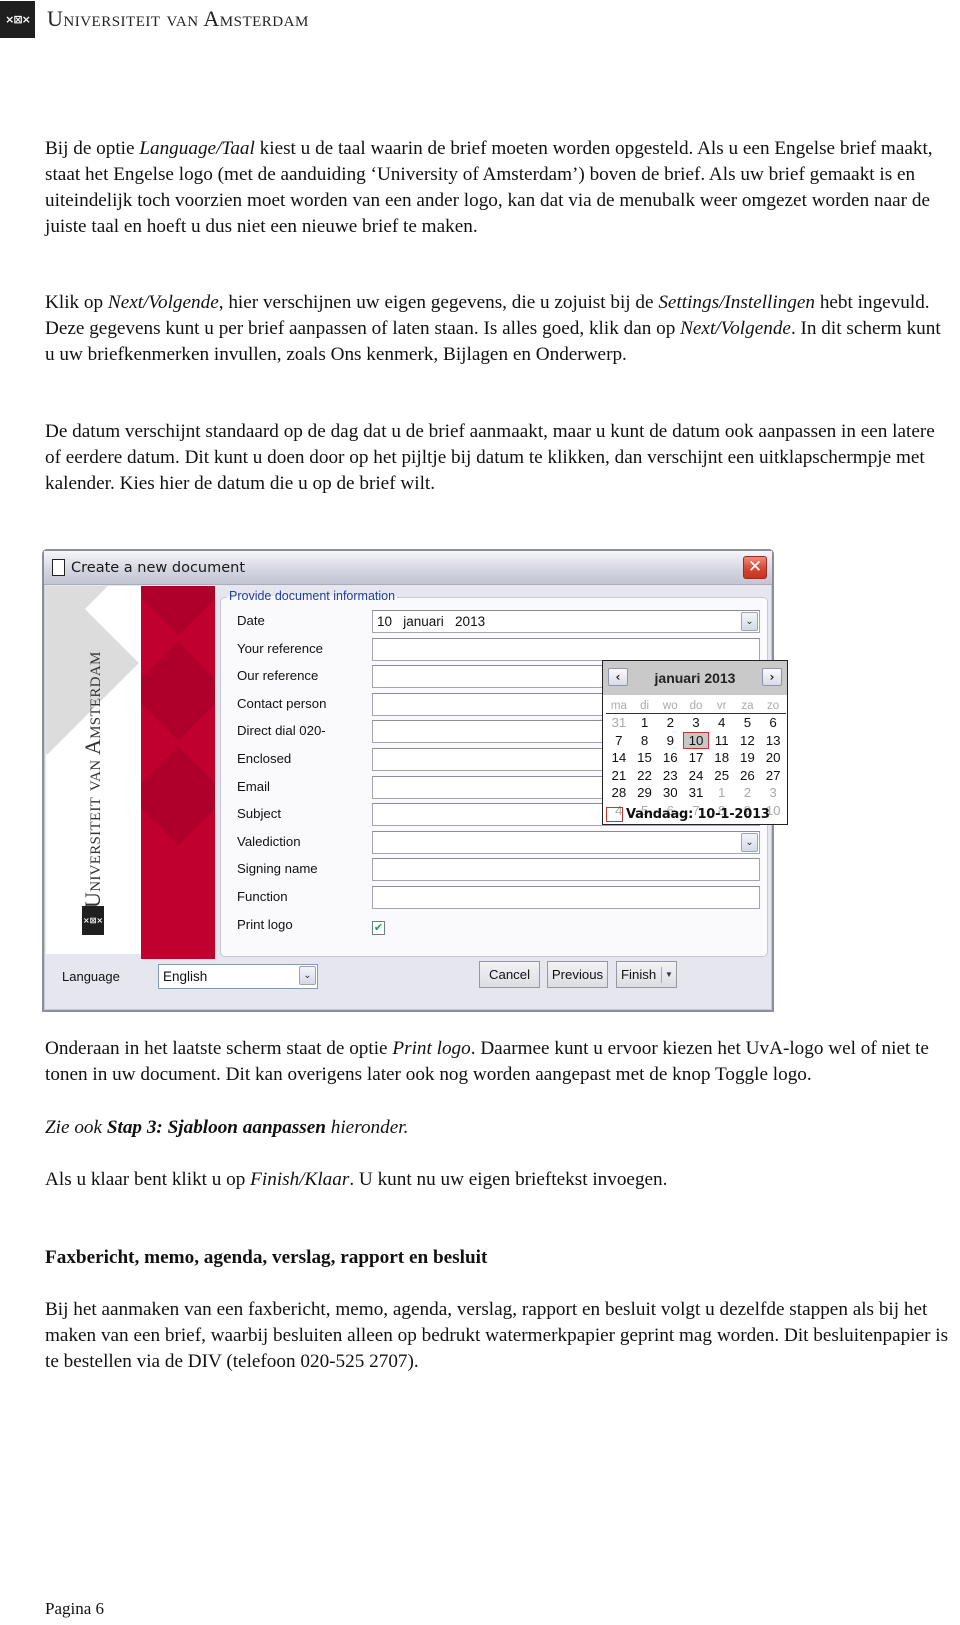  What do you see at coordinates (566, 870) in the screenshot?
I see `signing-name-input` at bounding box center [566, 870].